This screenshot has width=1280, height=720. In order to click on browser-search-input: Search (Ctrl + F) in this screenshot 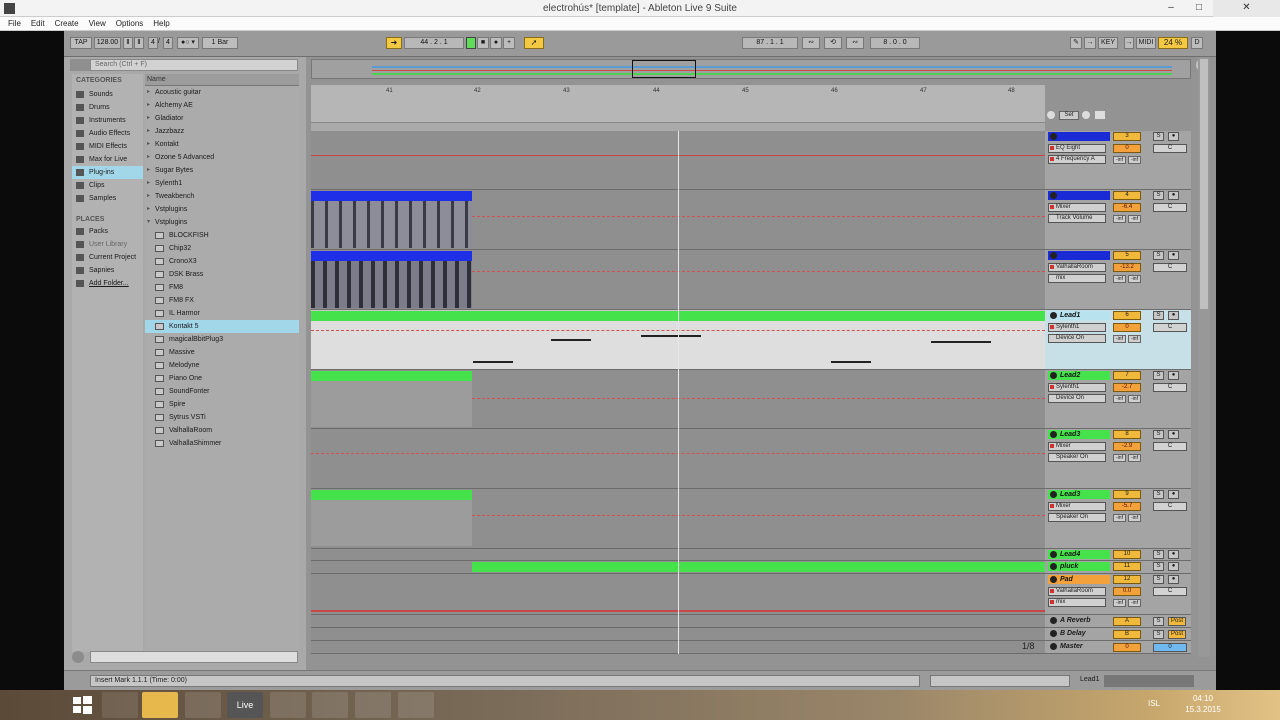, I will do `click(194, 65)`.